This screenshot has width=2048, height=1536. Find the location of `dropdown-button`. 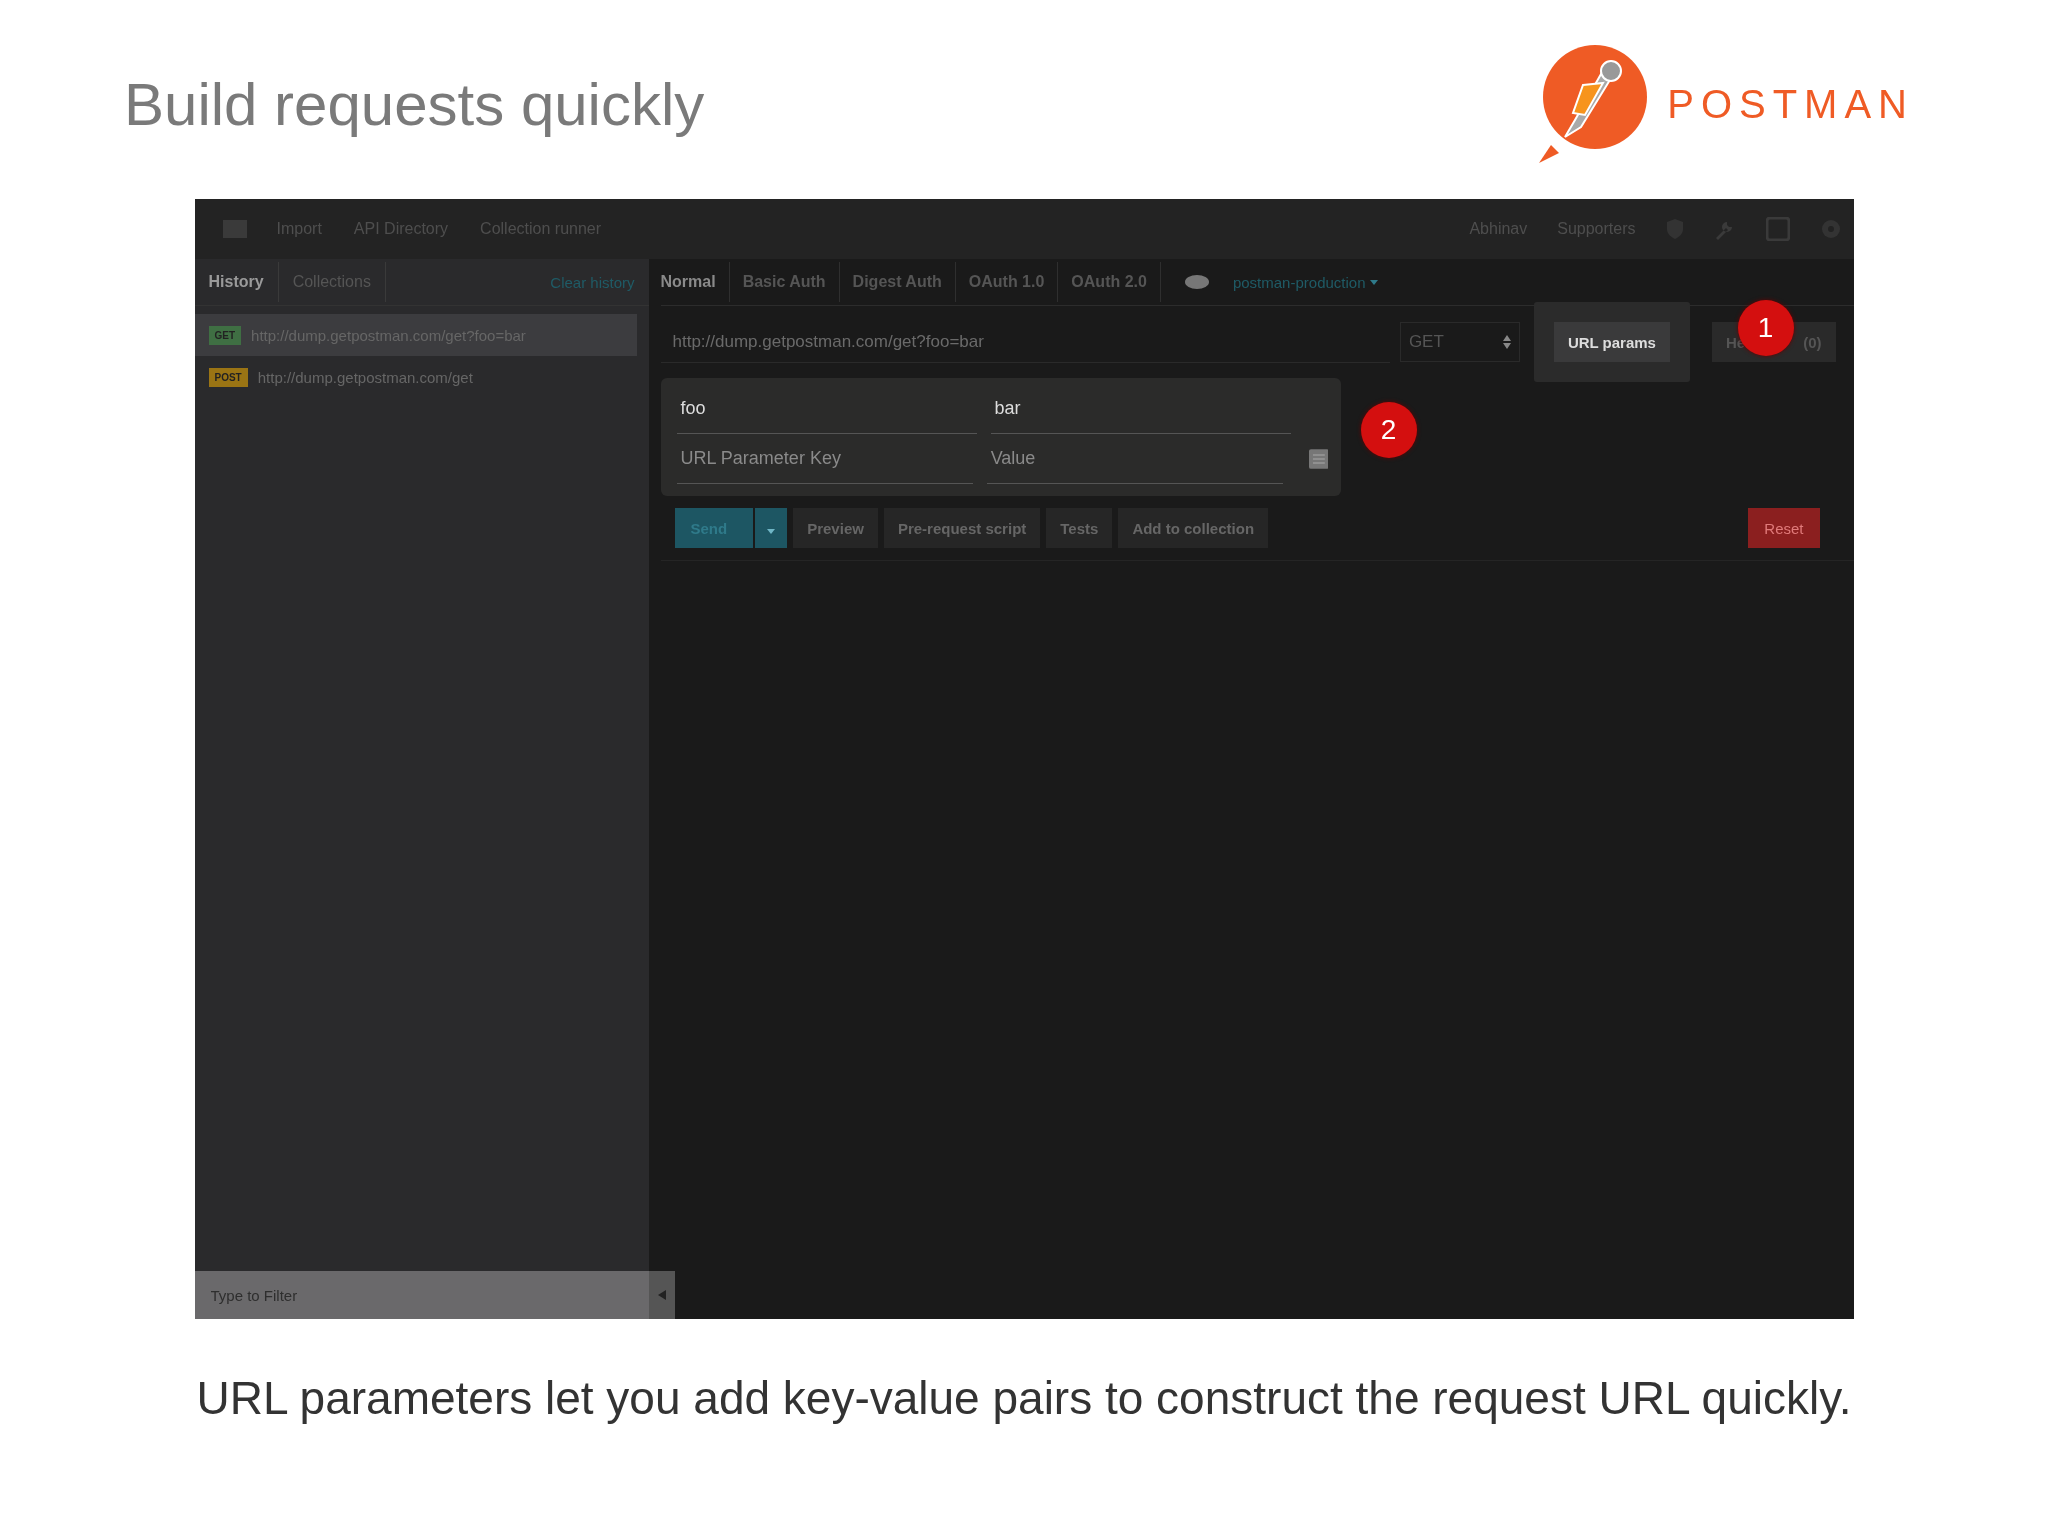

dropdown-button is located at coordinates (771, 528).